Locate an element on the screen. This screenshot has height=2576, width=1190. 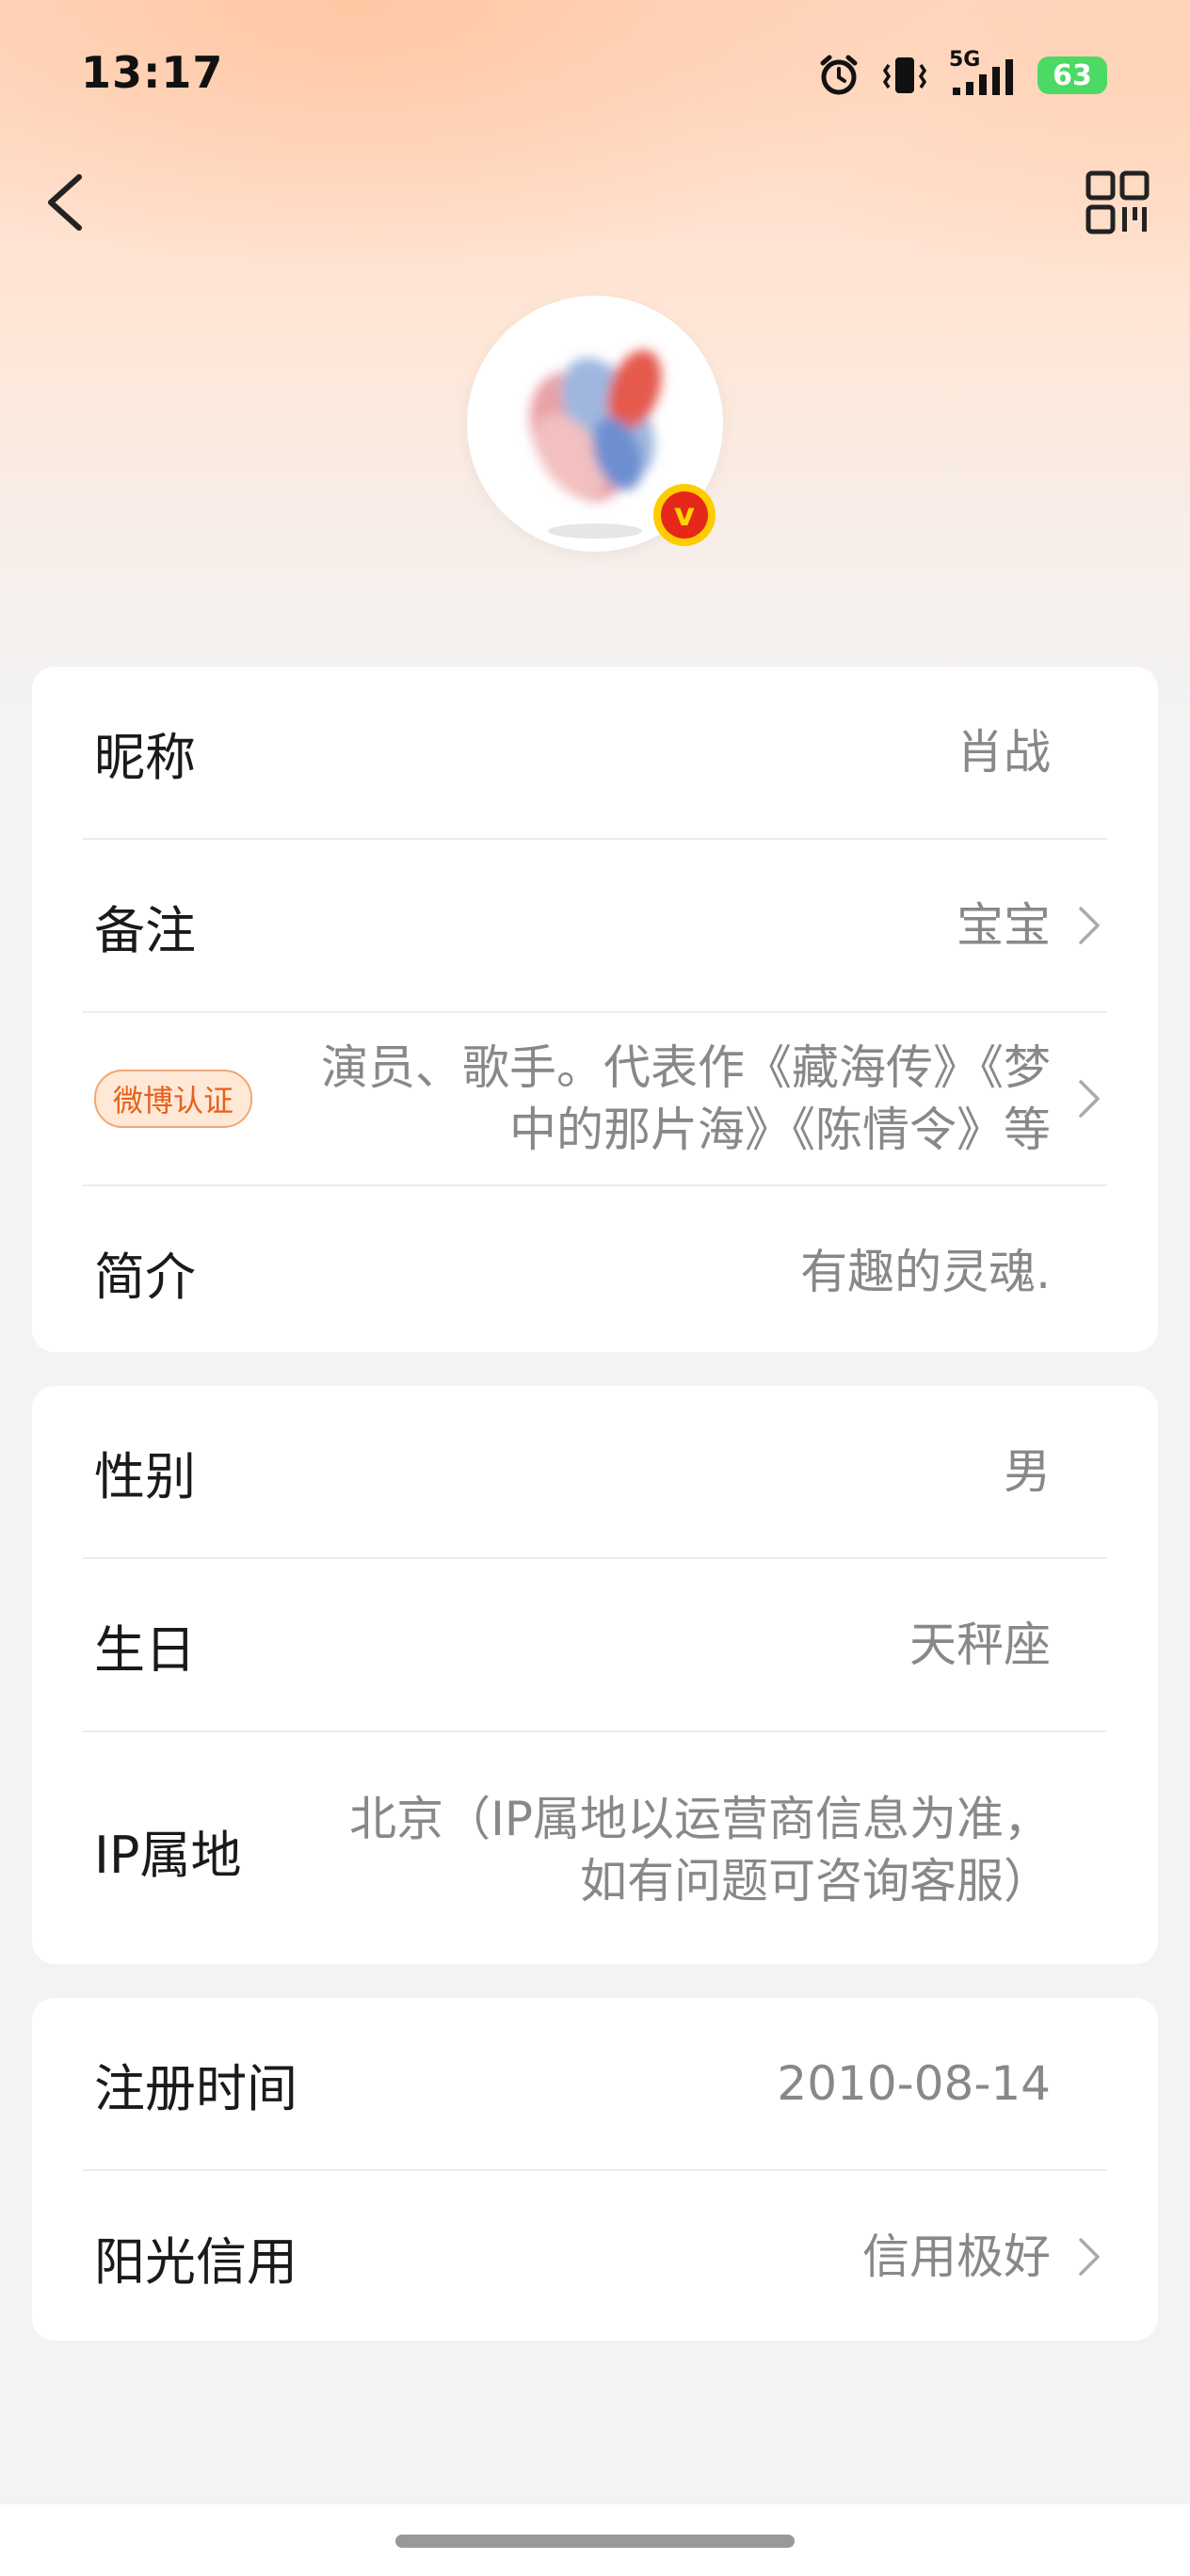
gender-row: 性别 男 is located at coordinates (595, 1472).